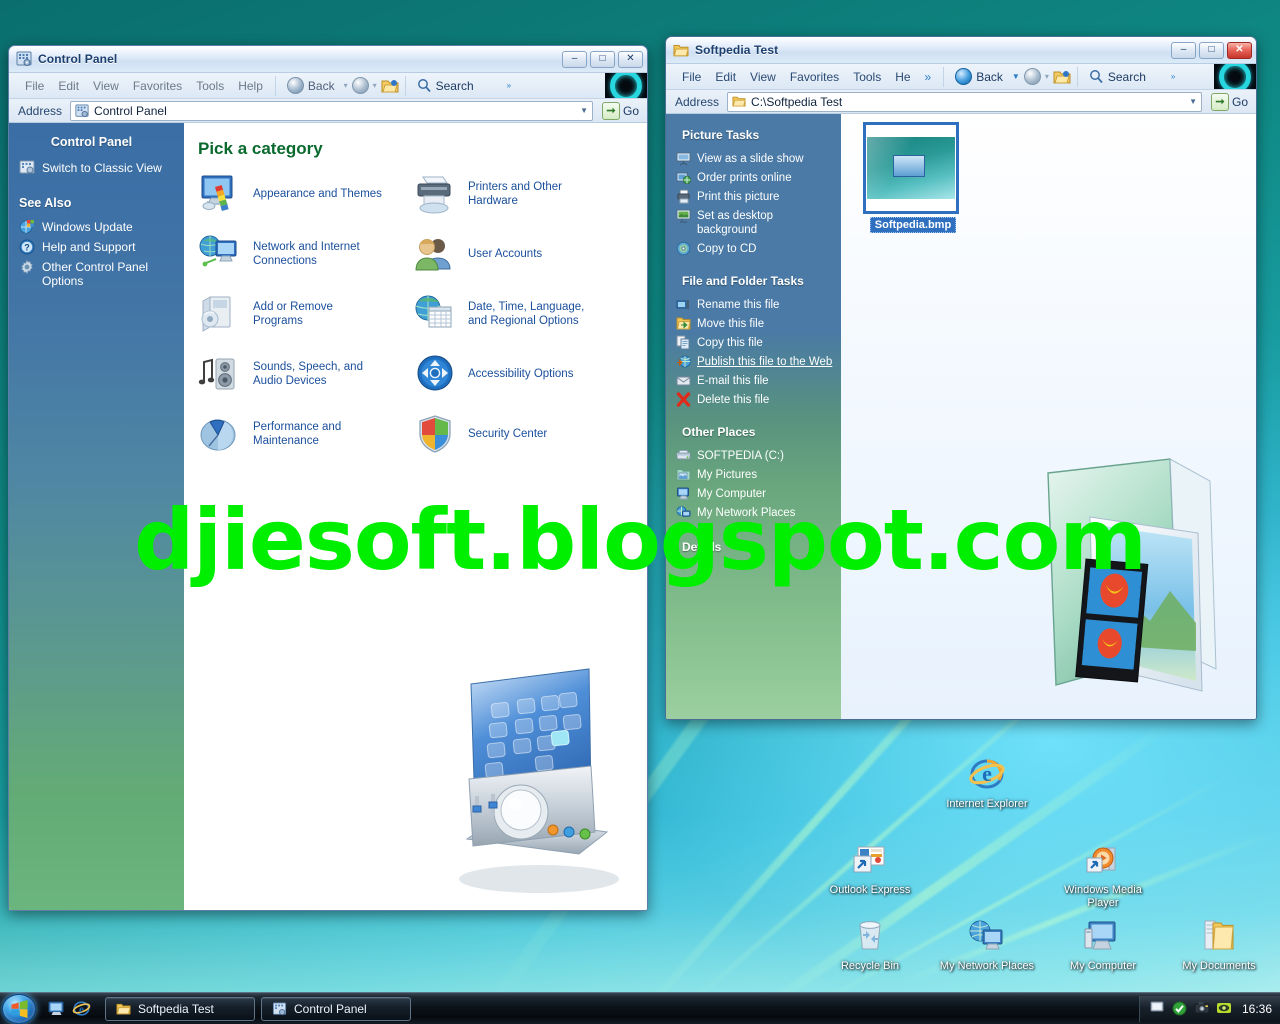 The image size is (1280, 1024). I want to click on sidebar-item-other-control-panel-options: Other Control Panel Options, so click(91, 273).